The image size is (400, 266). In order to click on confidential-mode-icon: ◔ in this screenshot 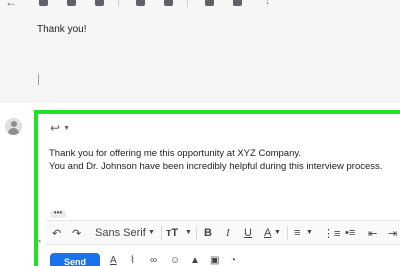, I will do `click(233, 260)`.